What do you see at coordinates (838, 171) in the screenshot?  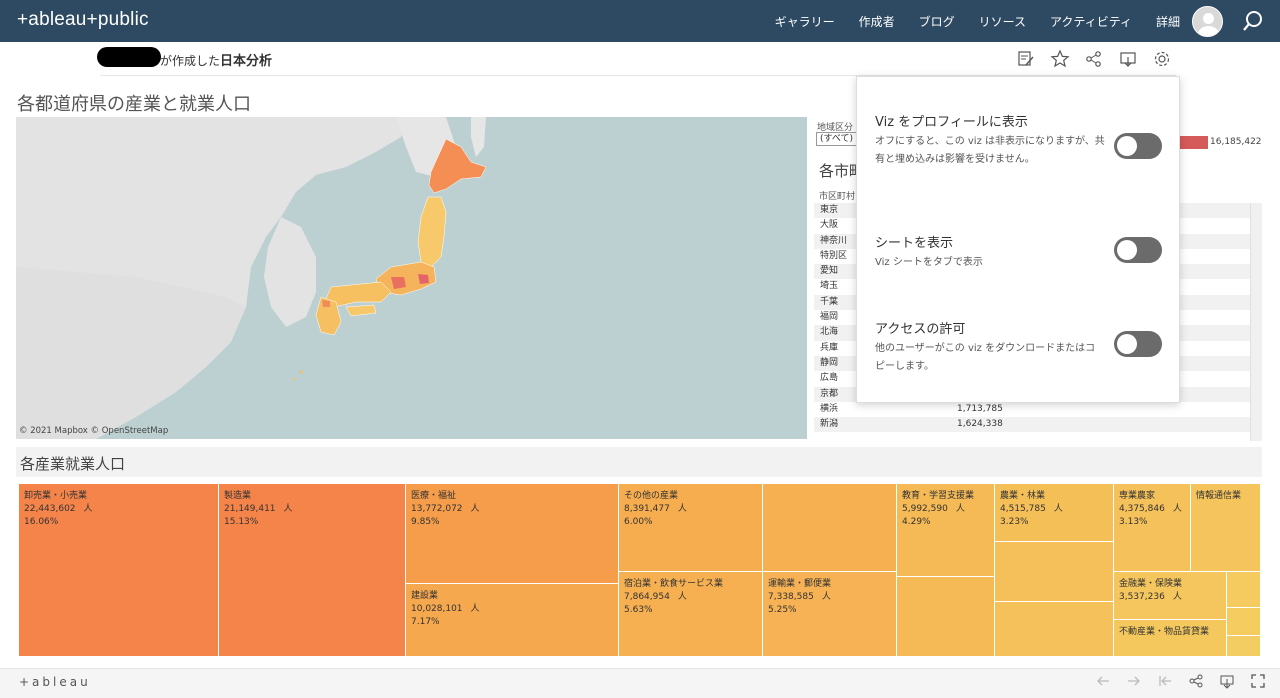 I see `city-table-title: 各市町村` at bounding box center [838, 171].